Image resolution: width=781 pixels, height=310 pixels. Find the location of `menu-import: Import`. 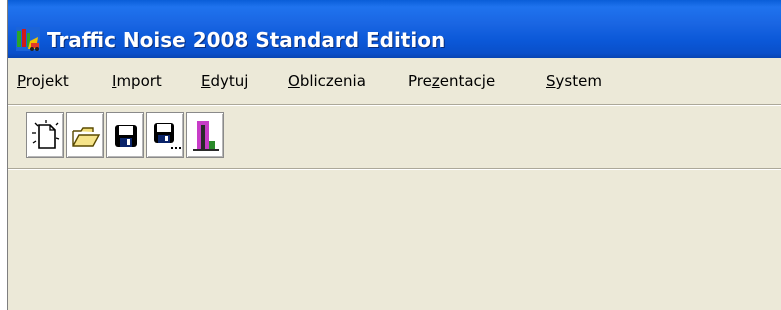

menu-import: Import is located at coordinates (137, 81).